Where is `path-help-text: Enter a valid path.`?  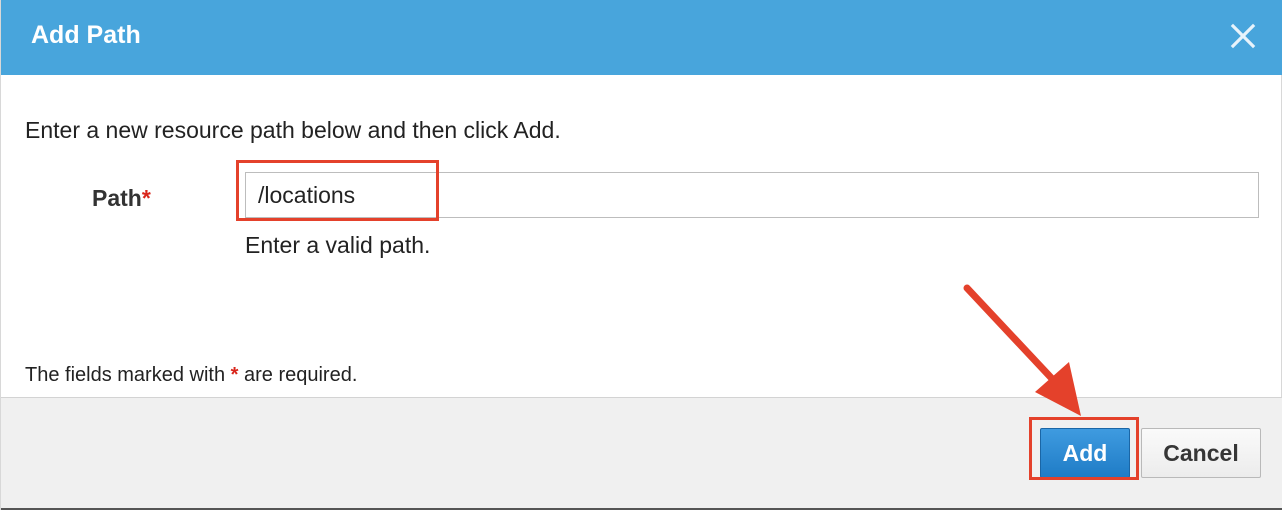 path-help-text: Enter a valid path. is located at coordinates (338, 245).